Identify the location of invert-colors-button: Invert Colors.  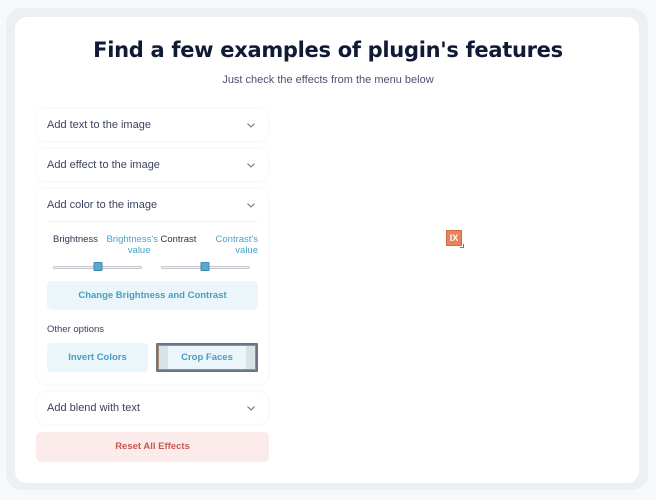
(97, 357).